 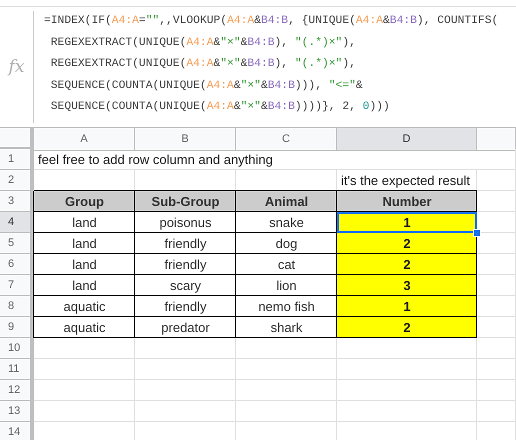 What do you see at coordinates (286, 139) in the screenshot?
I see `column-header: C` at bounding box center [286, 139].